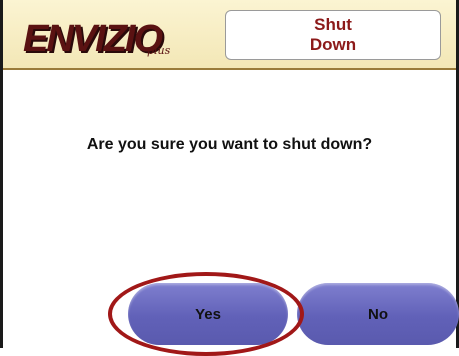  I want to click on no-button-label: No, so click(378, 314).